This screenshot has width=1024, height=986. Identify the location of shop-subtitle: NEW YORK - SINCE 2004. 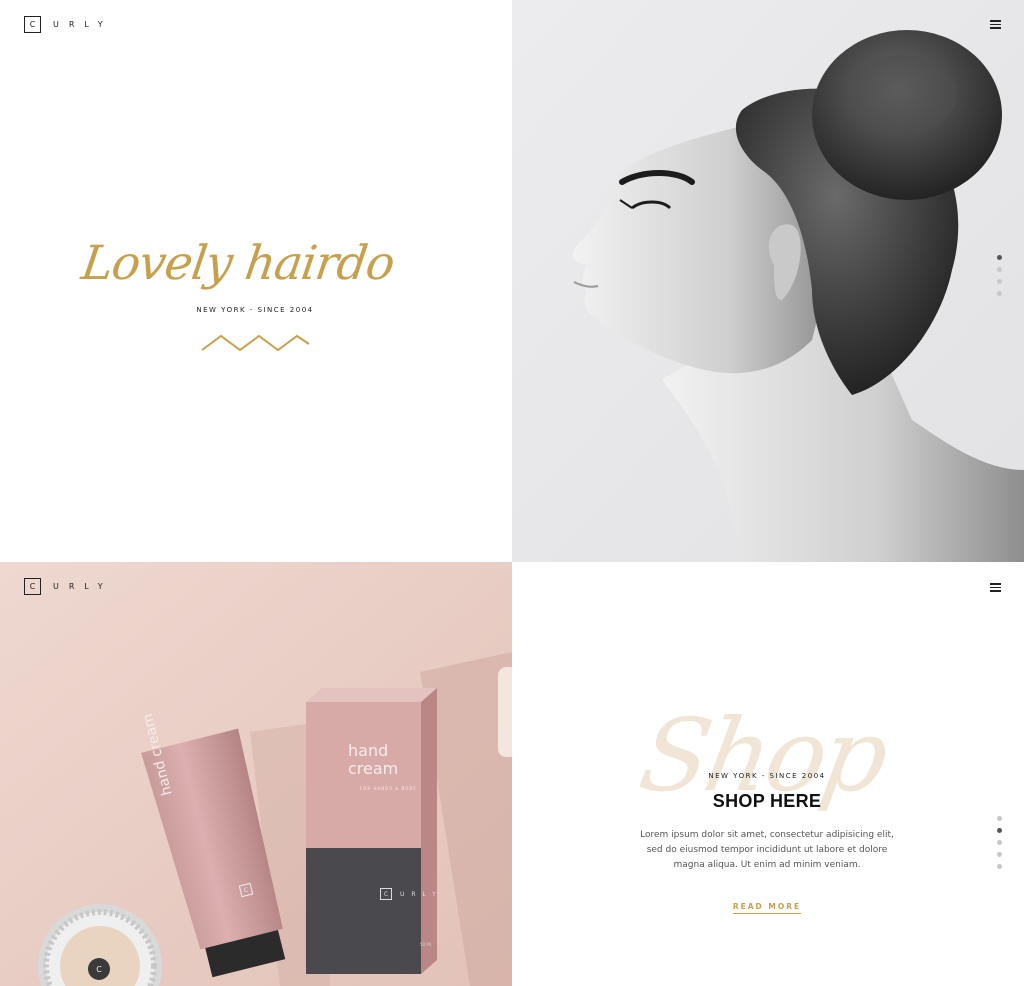
(767, 776).